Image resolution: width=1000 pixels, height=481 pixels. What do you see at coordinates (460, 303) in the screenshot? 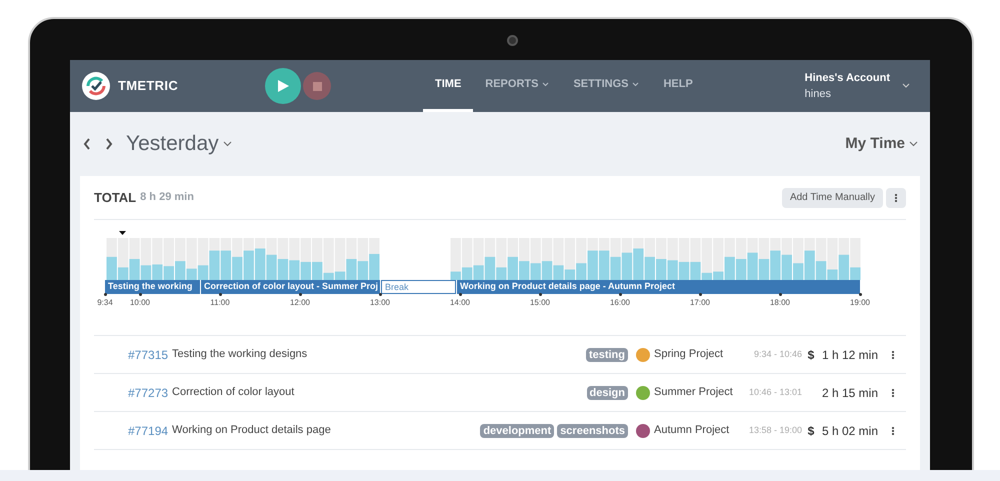
I see `tick-label: 14:00` at bounding box center [460, 303].